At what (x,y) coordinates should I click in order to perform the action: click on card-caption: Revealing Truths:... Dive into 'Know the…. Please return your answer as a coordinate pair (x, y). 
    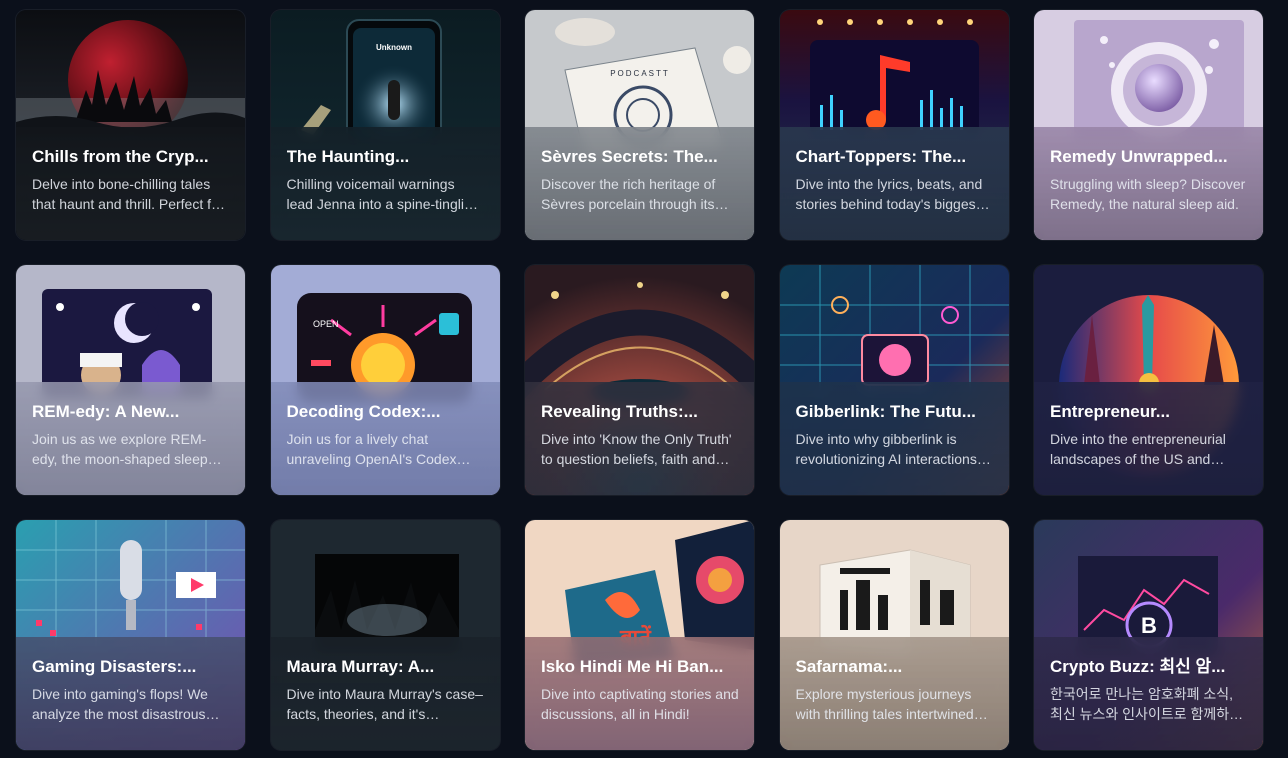
    Looking at the image, I should click on (639, 438).